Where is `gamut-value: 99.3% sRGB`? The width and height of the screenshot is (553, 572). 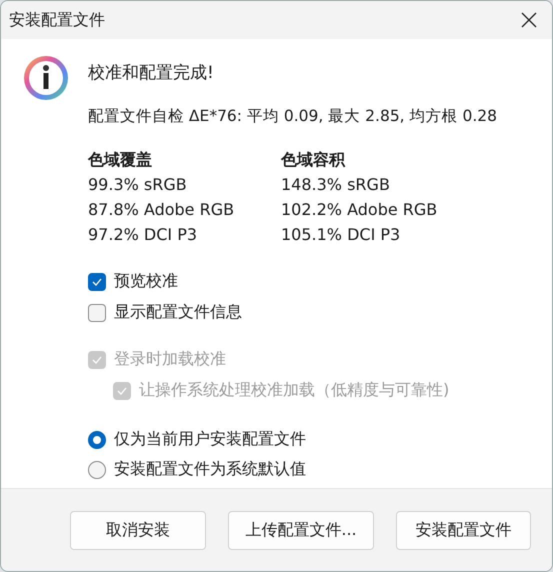 gamut-value: 99.3% sRGB is located at coordinates (138, 185).